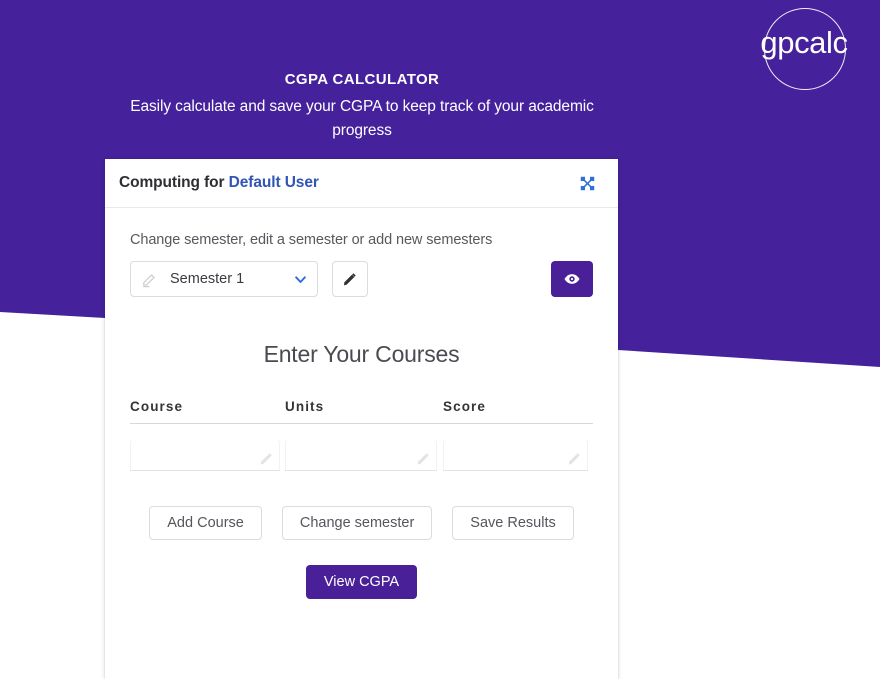  Describe the element at coordinates (361, 354) in the screenshot. I see `courses-heading: Enter Your Courses` at that location.